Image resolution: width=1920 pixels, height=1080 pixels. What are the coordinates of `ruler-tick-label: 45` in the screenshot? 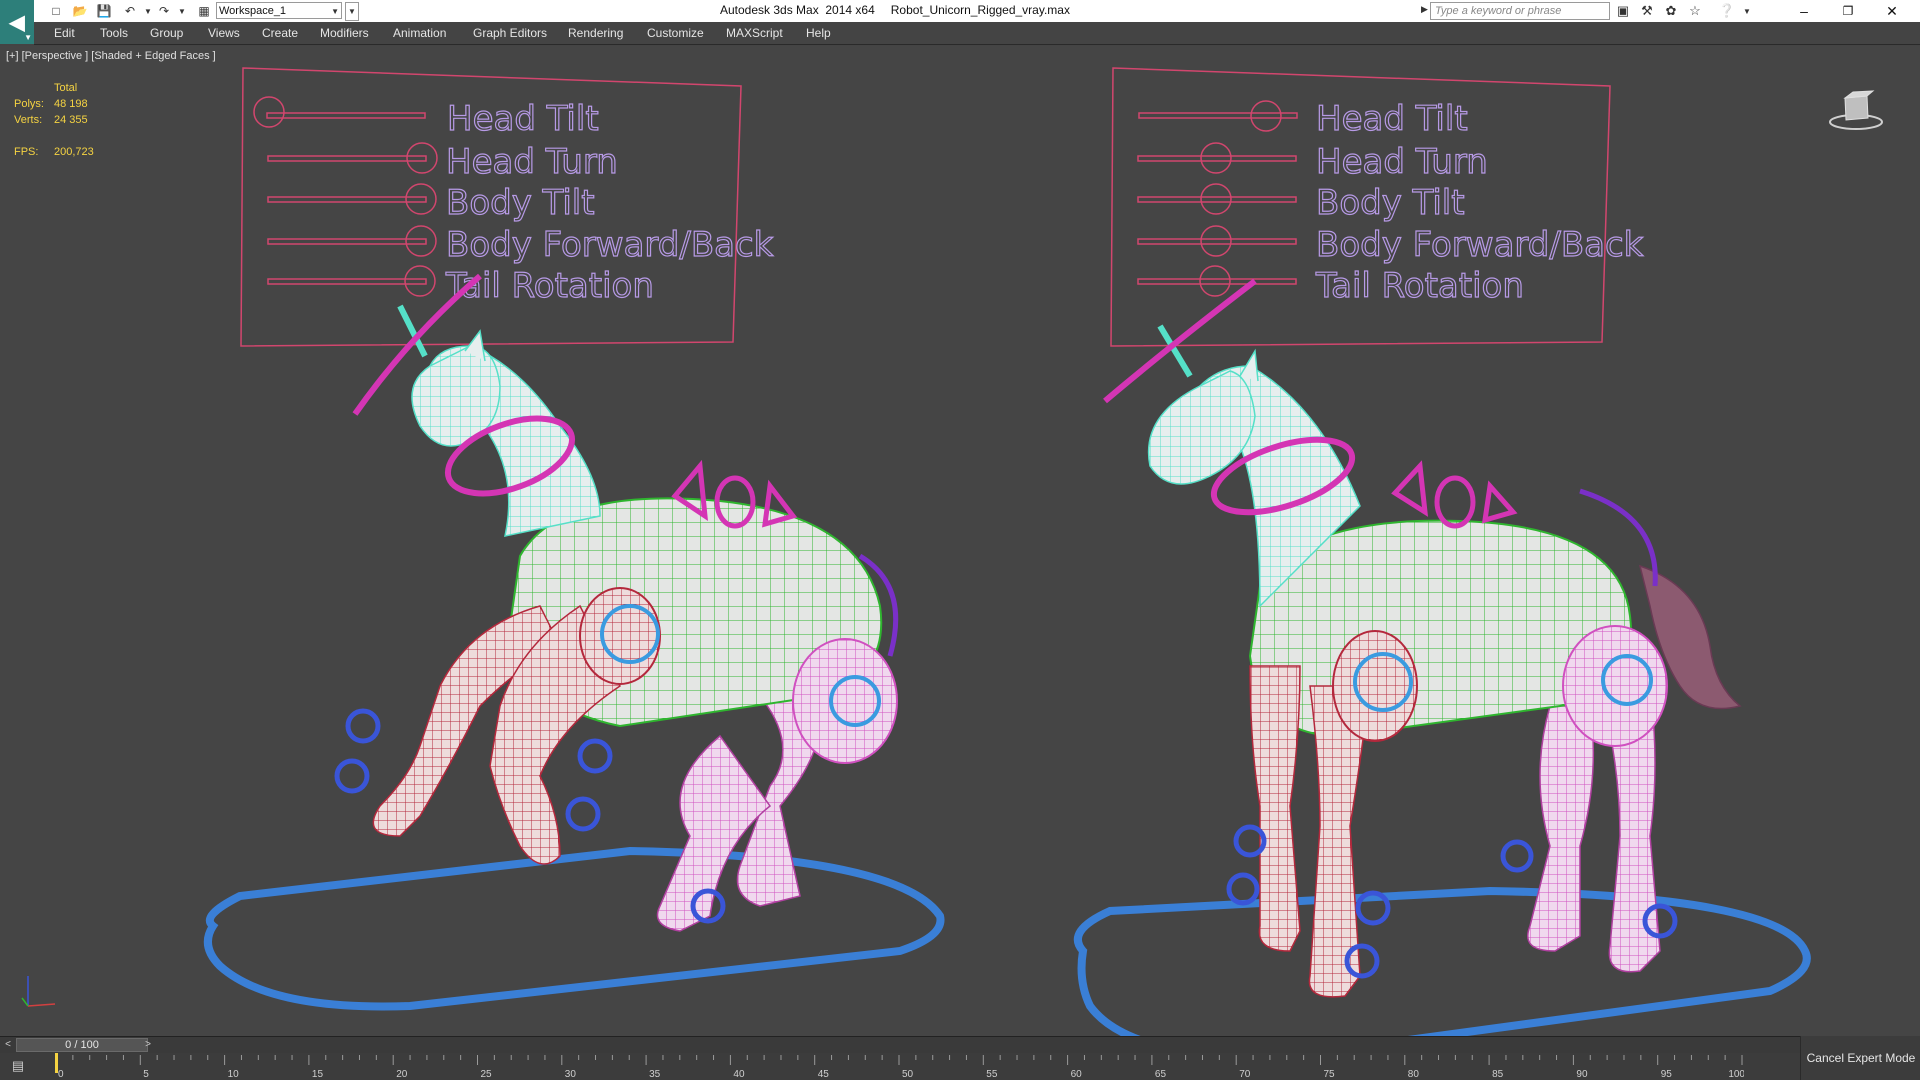 It's located at (824, 1074).